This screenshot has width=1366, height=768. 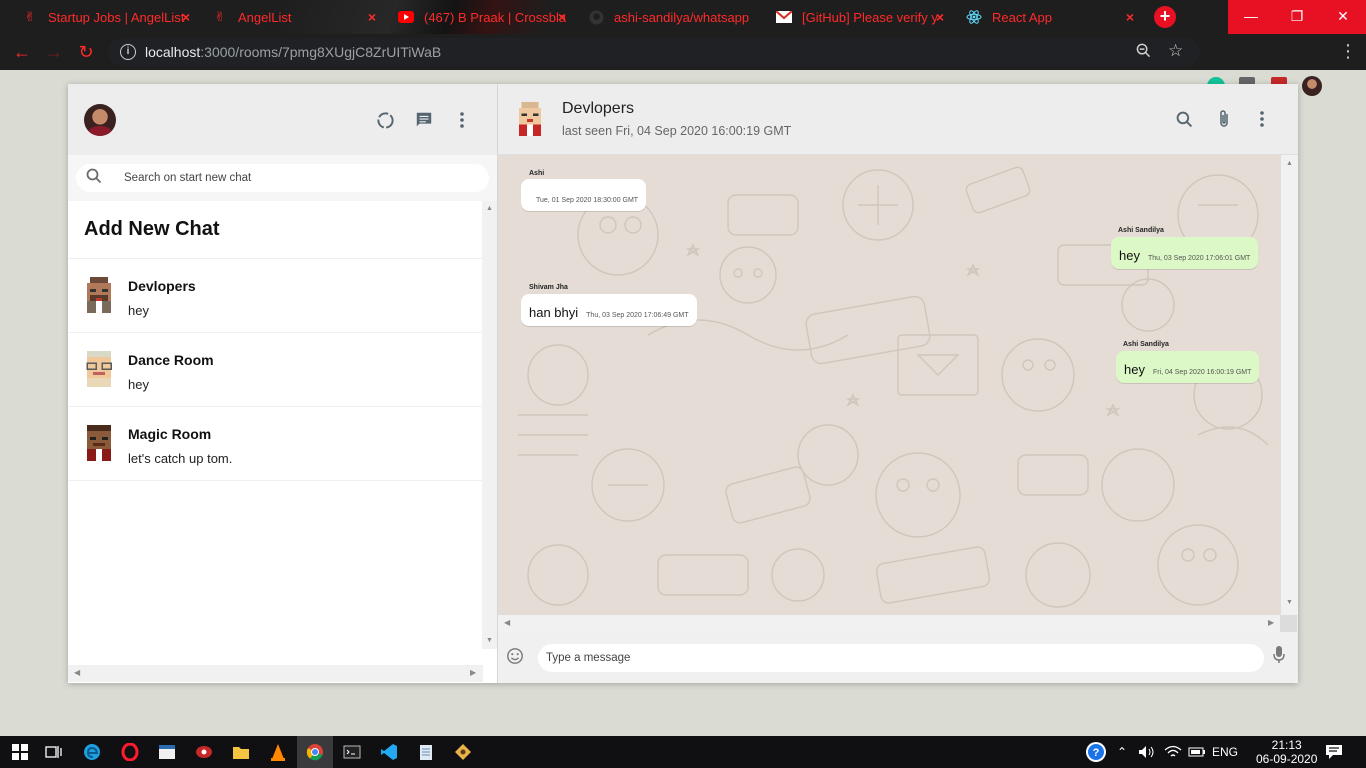 What do you see at coordinates (1282, 657) in the screenshot?
I see `microphone-icon` at bounding box center [1282, 657].